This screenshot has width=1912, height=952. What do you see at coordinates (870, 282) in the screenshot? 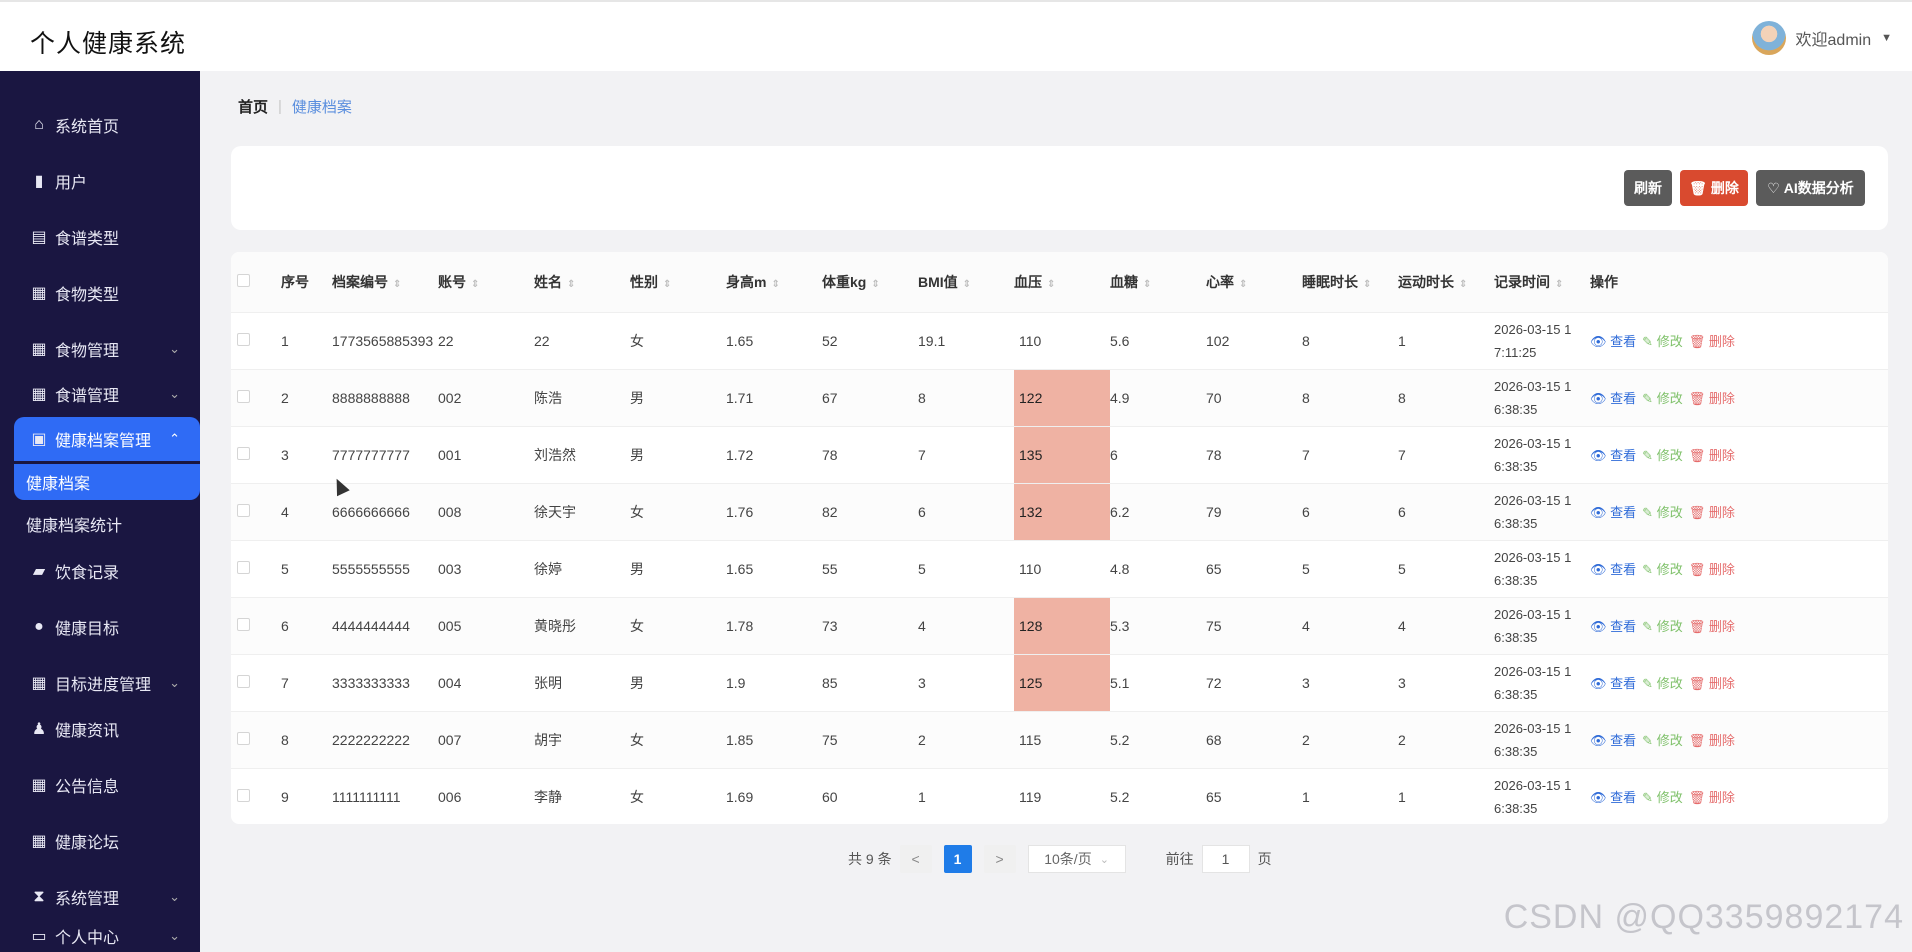
I see `col-weight: 体重kg ⇕` at bounding box center [870, 282].